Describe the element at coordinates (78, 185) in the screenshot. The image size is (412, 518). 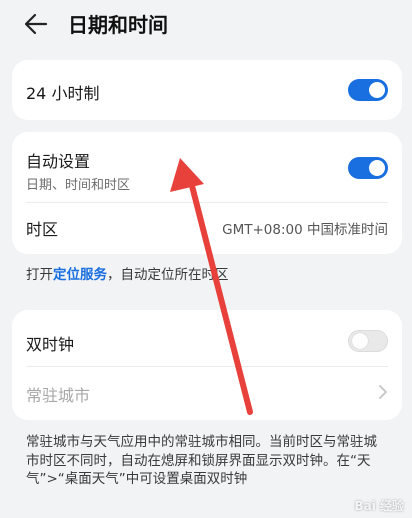
I see `label-auto-set-sub: 日期、时间和时区` at that location.